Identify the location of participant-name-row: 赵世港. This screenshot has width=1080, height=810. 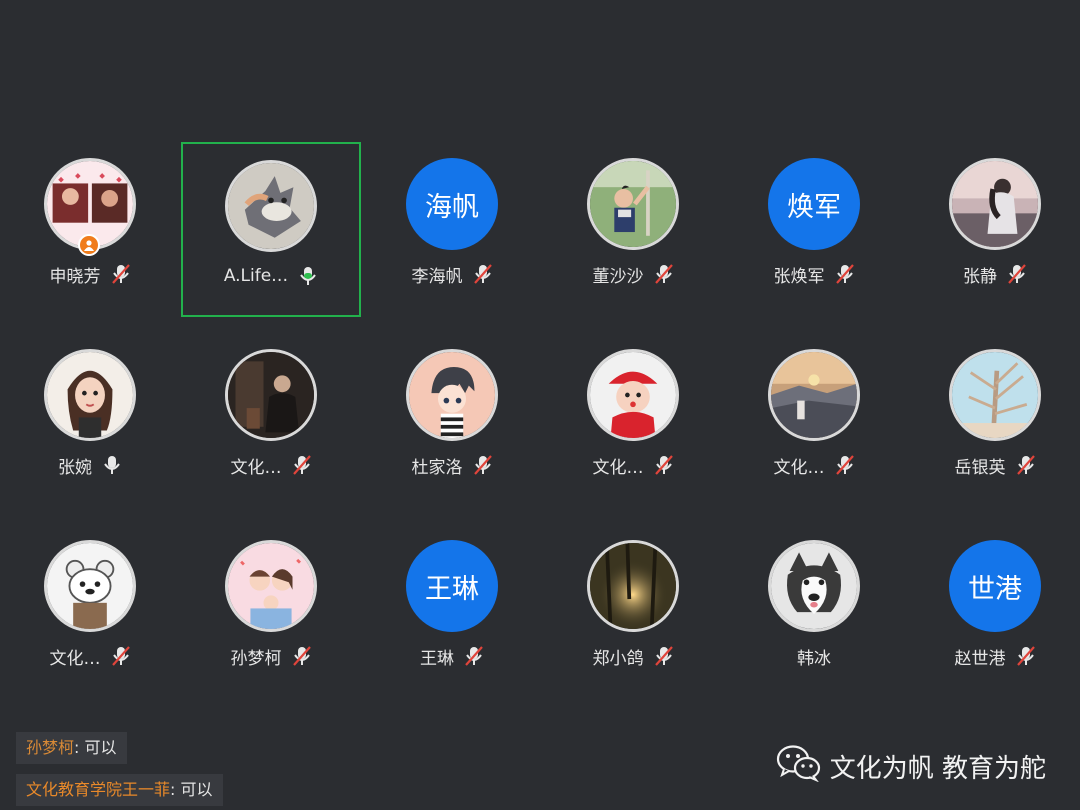
(995, 656).